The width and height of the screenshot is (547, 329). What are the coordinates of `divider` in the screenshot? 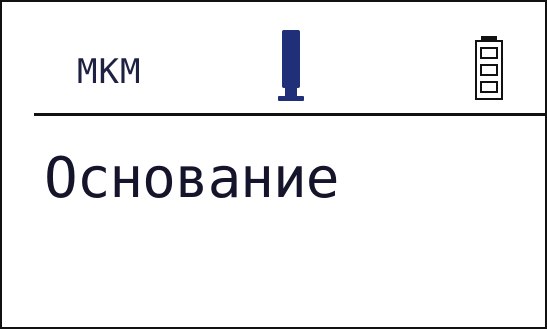 It's located at (290, 114).